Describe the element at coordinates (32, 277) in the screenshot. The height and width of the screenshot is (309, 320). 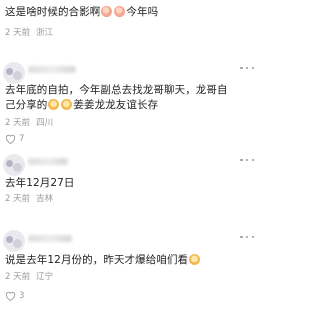
I see `comment-meta: 2 天前 辽宁` at that location.